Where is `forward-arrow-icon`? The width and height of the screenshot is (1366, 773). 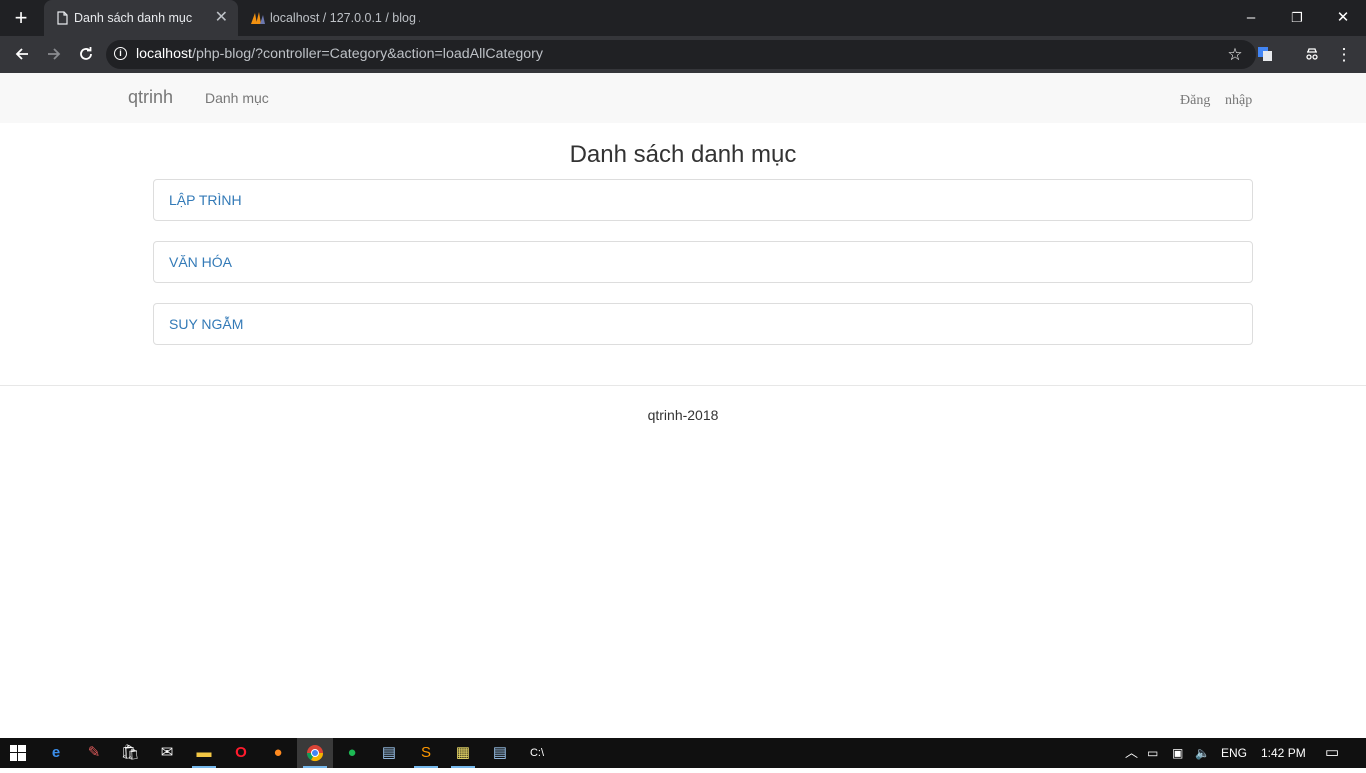 forward-arrow-icon is located at coordinates (54, 54).